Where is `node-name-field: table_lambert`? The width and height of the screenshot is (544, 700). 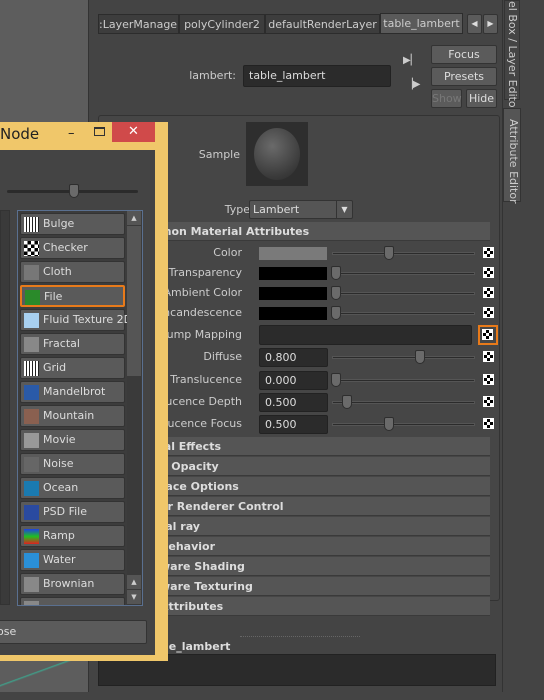
node-name-field: table_lambert is located at coordinates (317, 76).